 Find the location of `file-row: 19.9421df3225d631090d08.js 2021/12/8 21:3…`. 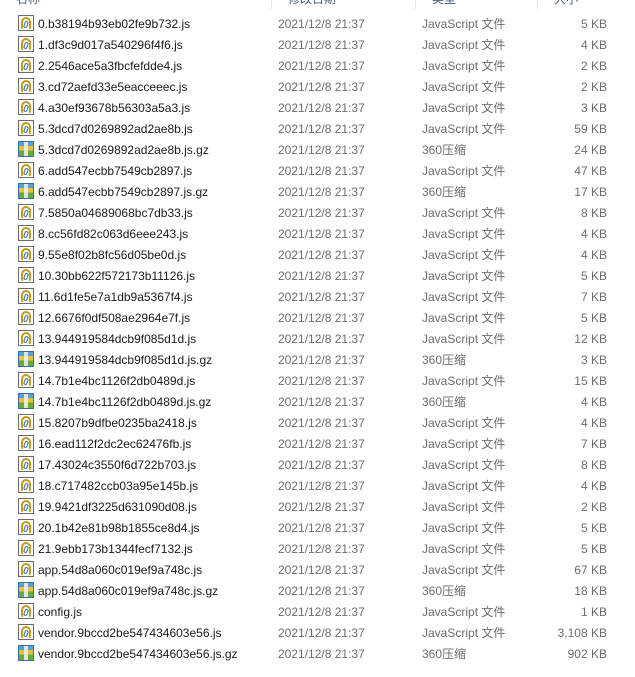

file-row: 19.9421df3225d631090d08.js 2021/12/8 21:3… is located at coordinates (317, 506).